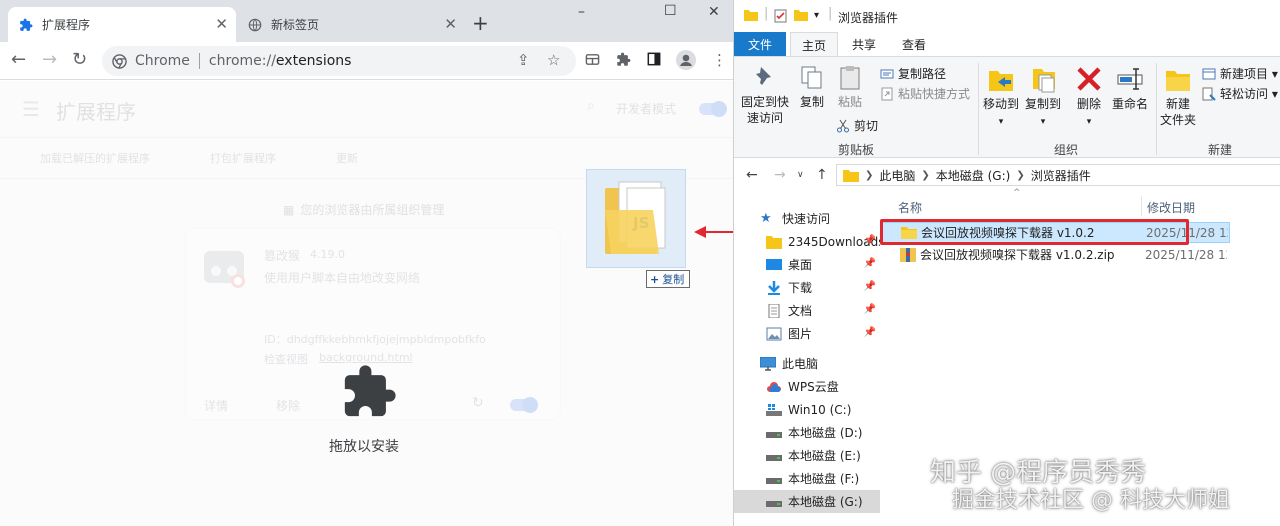 This screenshot has width=1280, height=526. What do you see at coordinates (339, 61) in the screenshot?
I see `omnibox: Chrome chrome://extensions` at bounding box center [339, 61].